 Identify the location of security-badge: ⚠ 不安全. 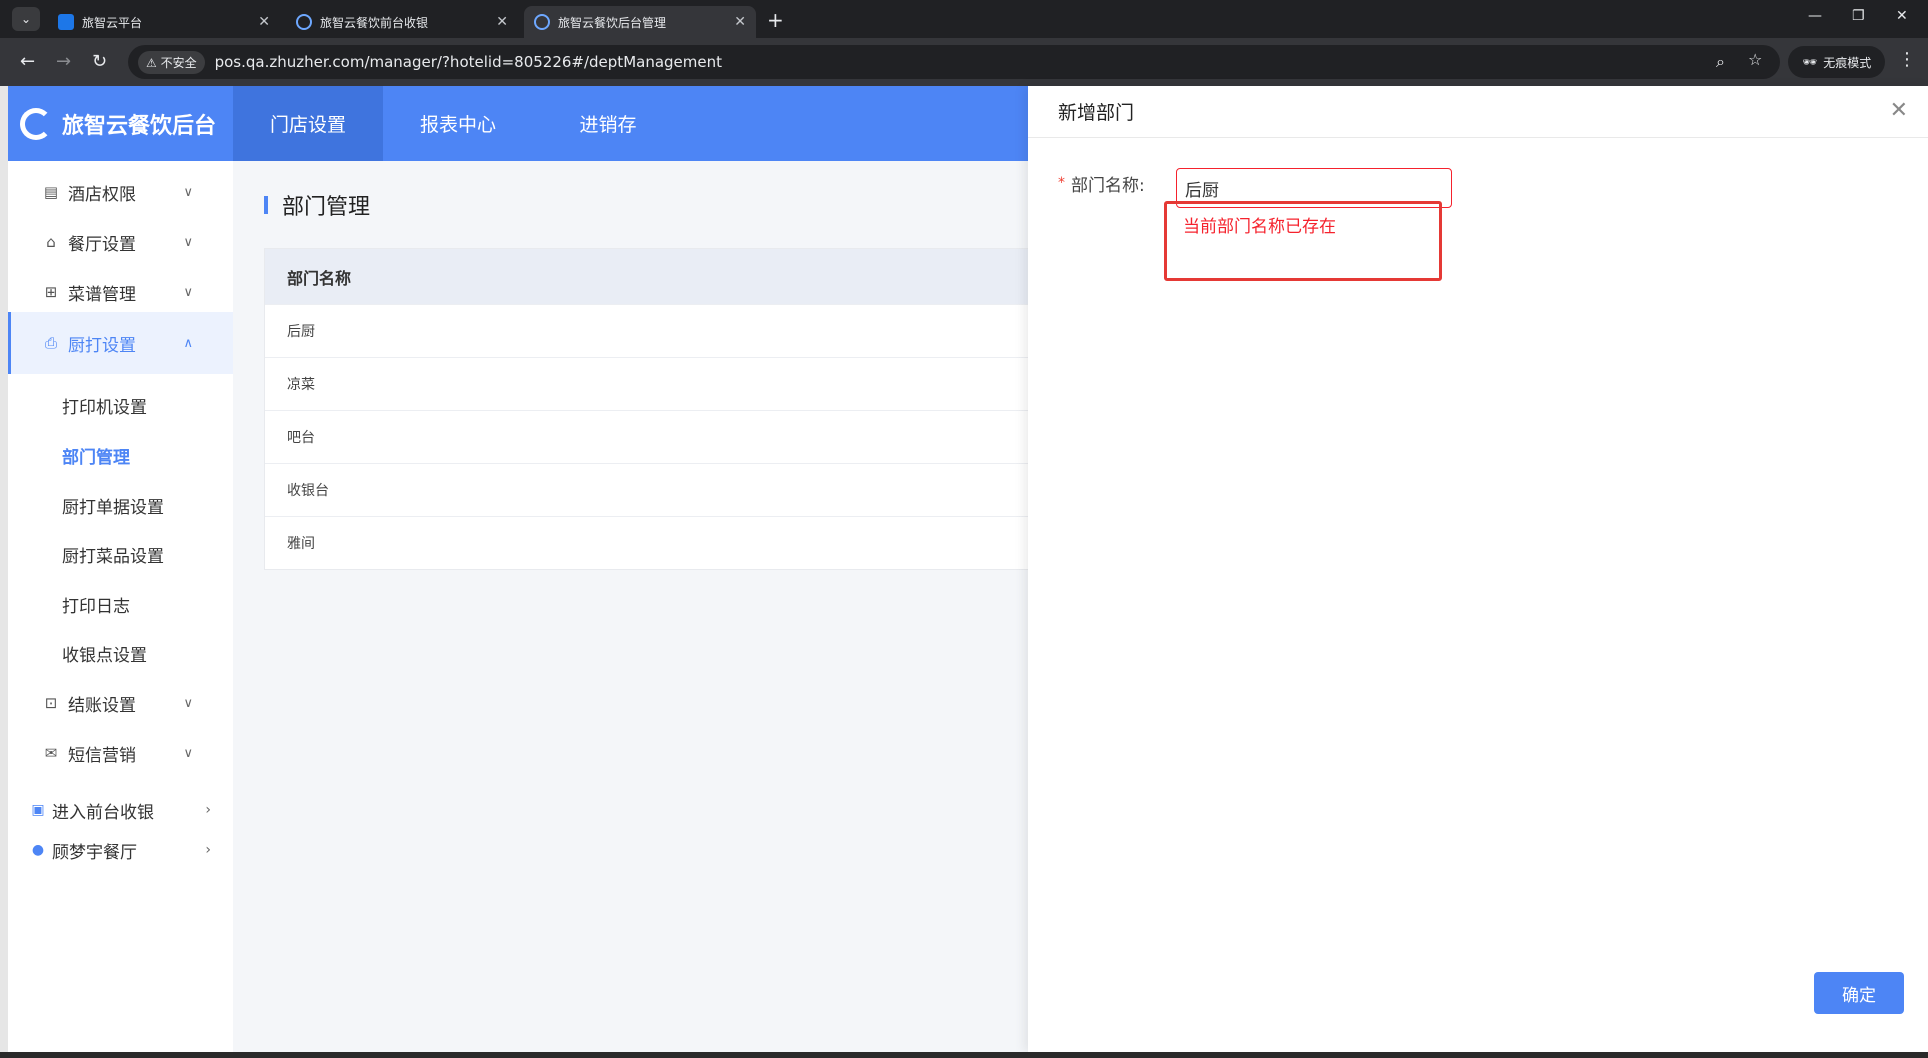
(171, 62).